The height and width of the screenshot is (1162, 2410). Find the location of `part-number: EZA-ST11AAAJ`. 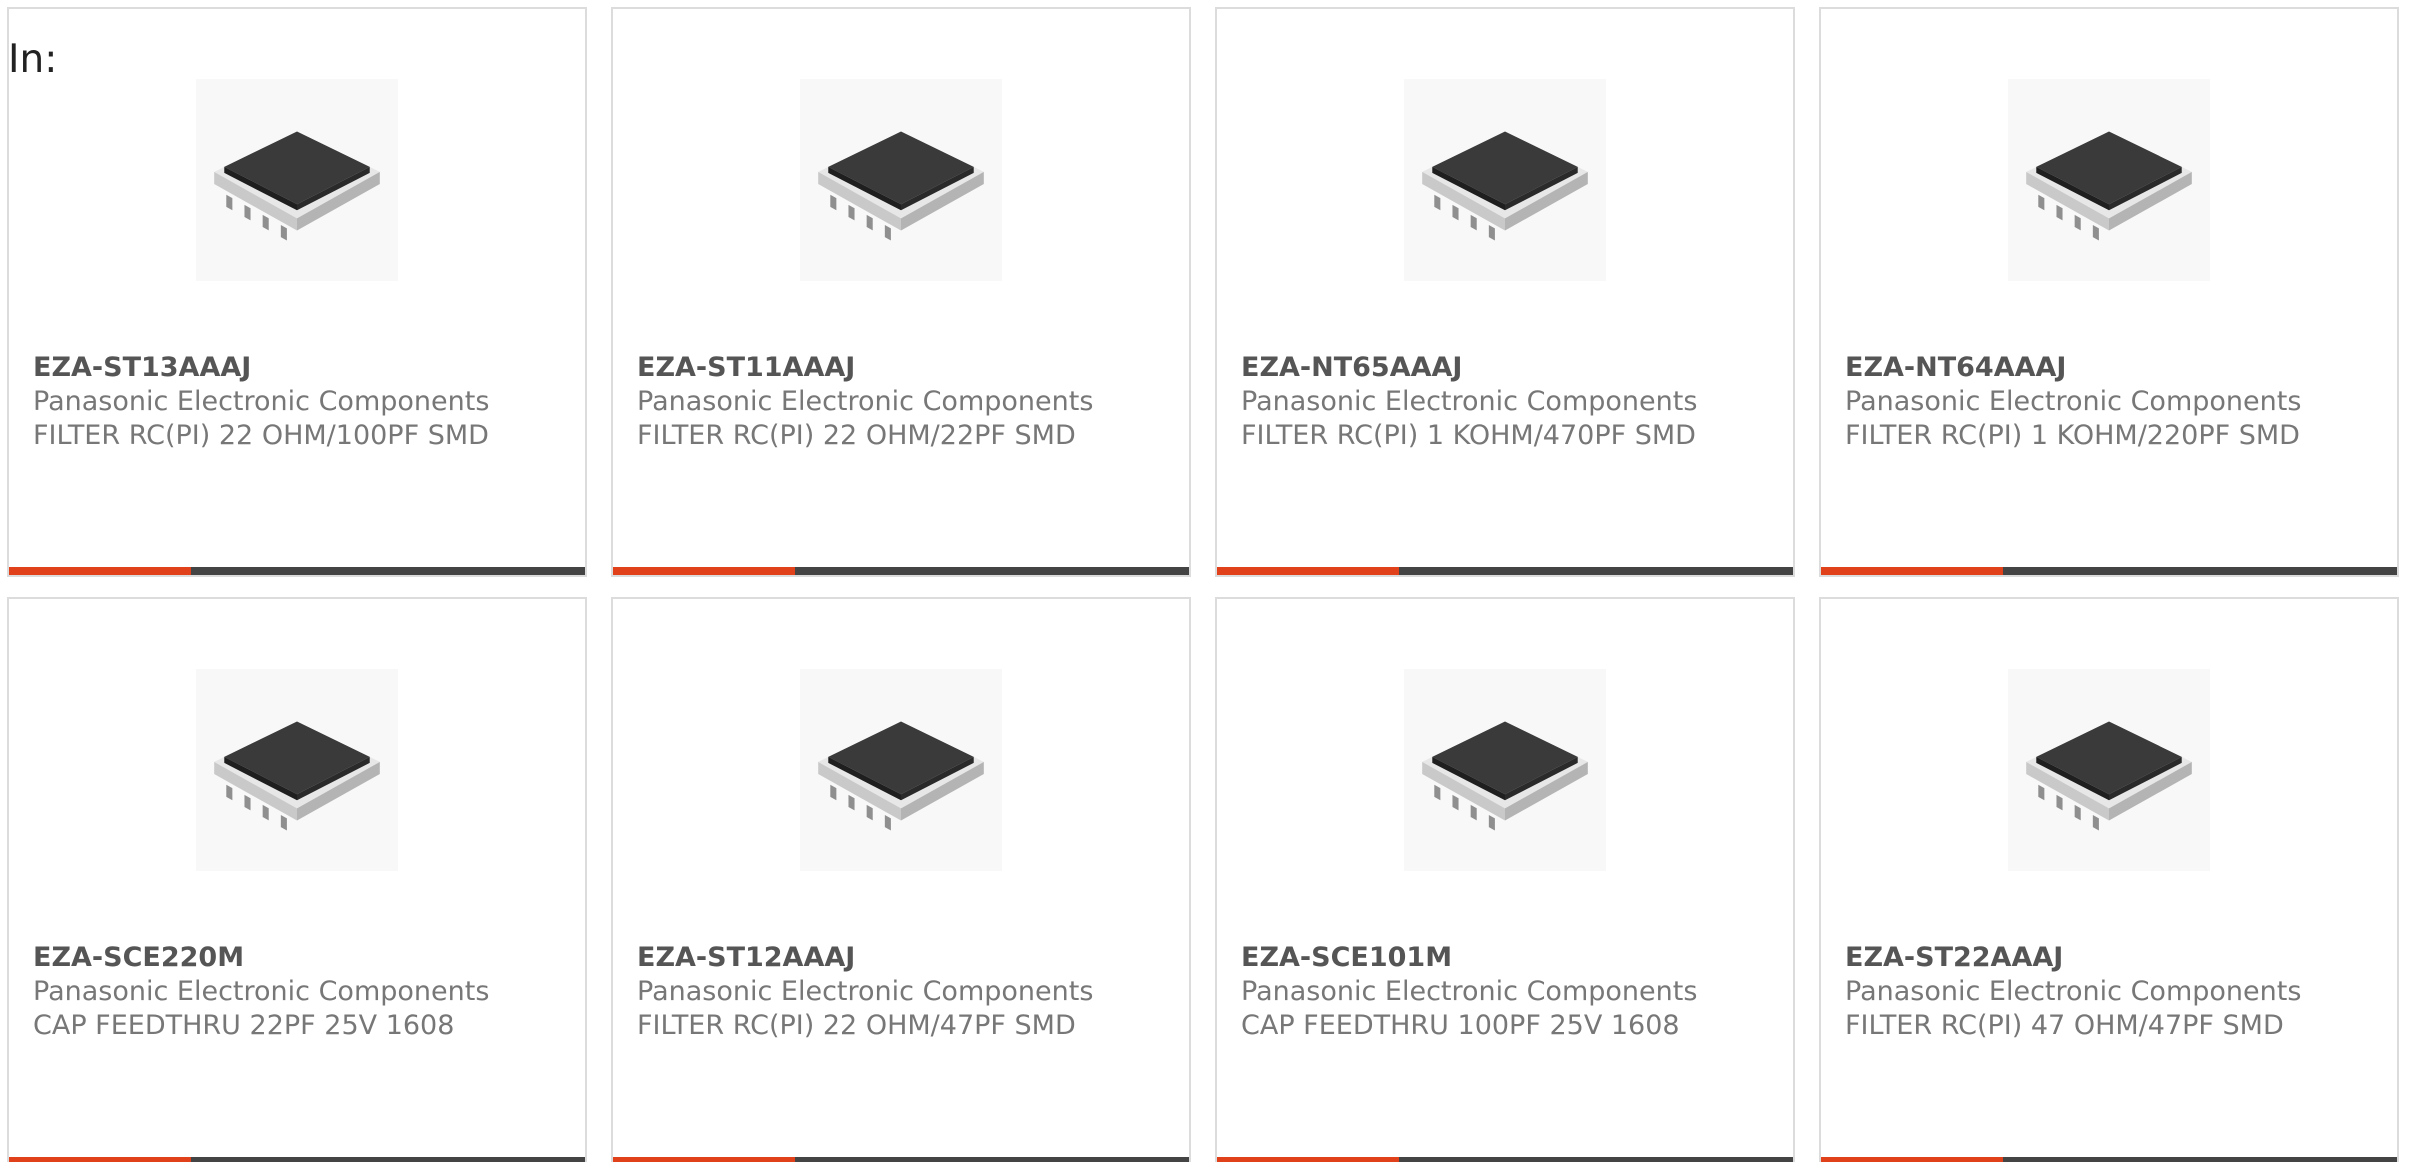

part-number: EZA-ST11AAAJ is located at coordinates (746, 367).